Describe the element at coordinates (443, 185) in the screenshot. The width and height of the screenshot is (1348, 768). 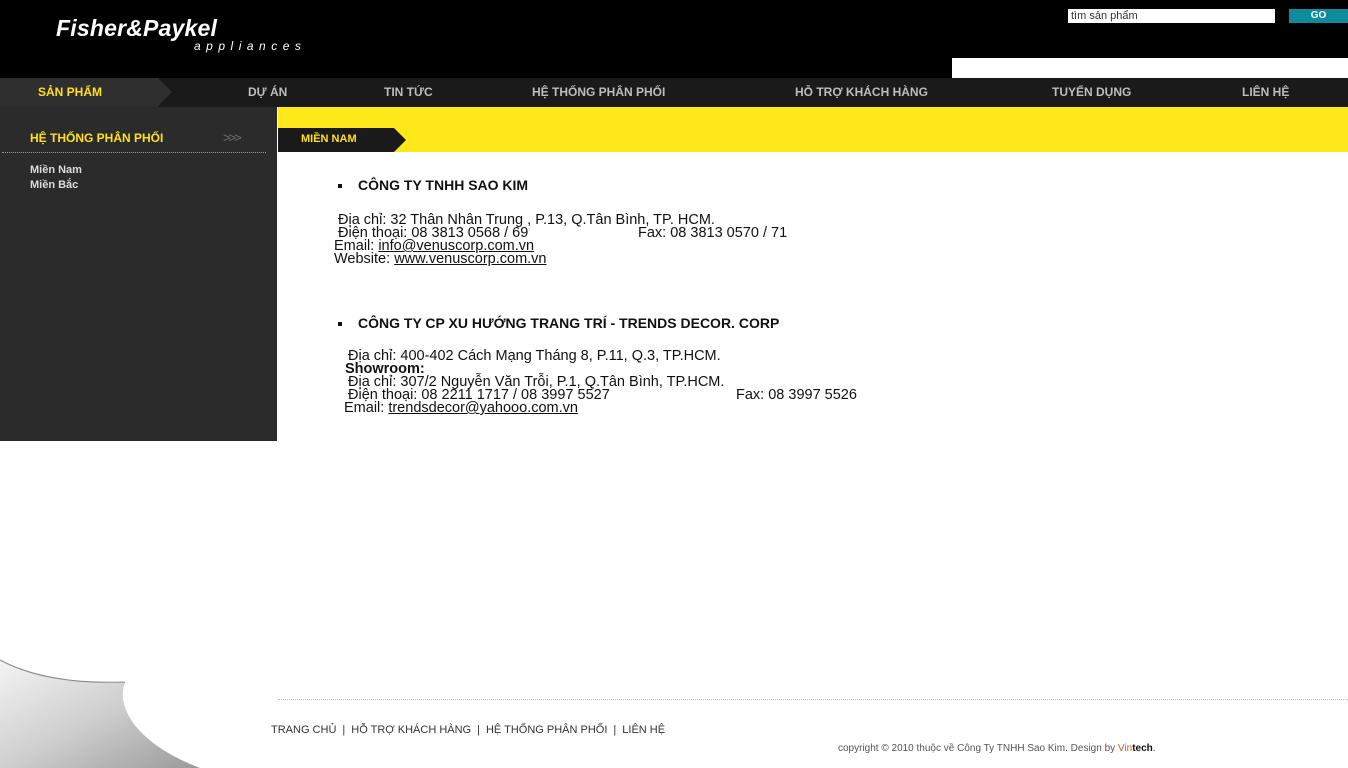
I see `company-name: CÔNG TY TNHH SAO KIM` at that location.